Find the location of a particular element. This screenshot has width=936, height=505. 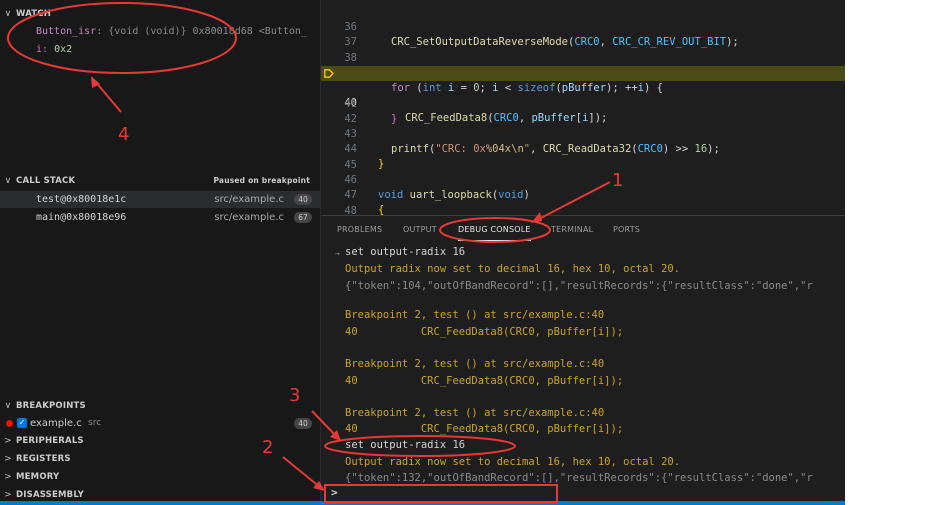

code-line: 41 } is located at coordinates (371, 111).